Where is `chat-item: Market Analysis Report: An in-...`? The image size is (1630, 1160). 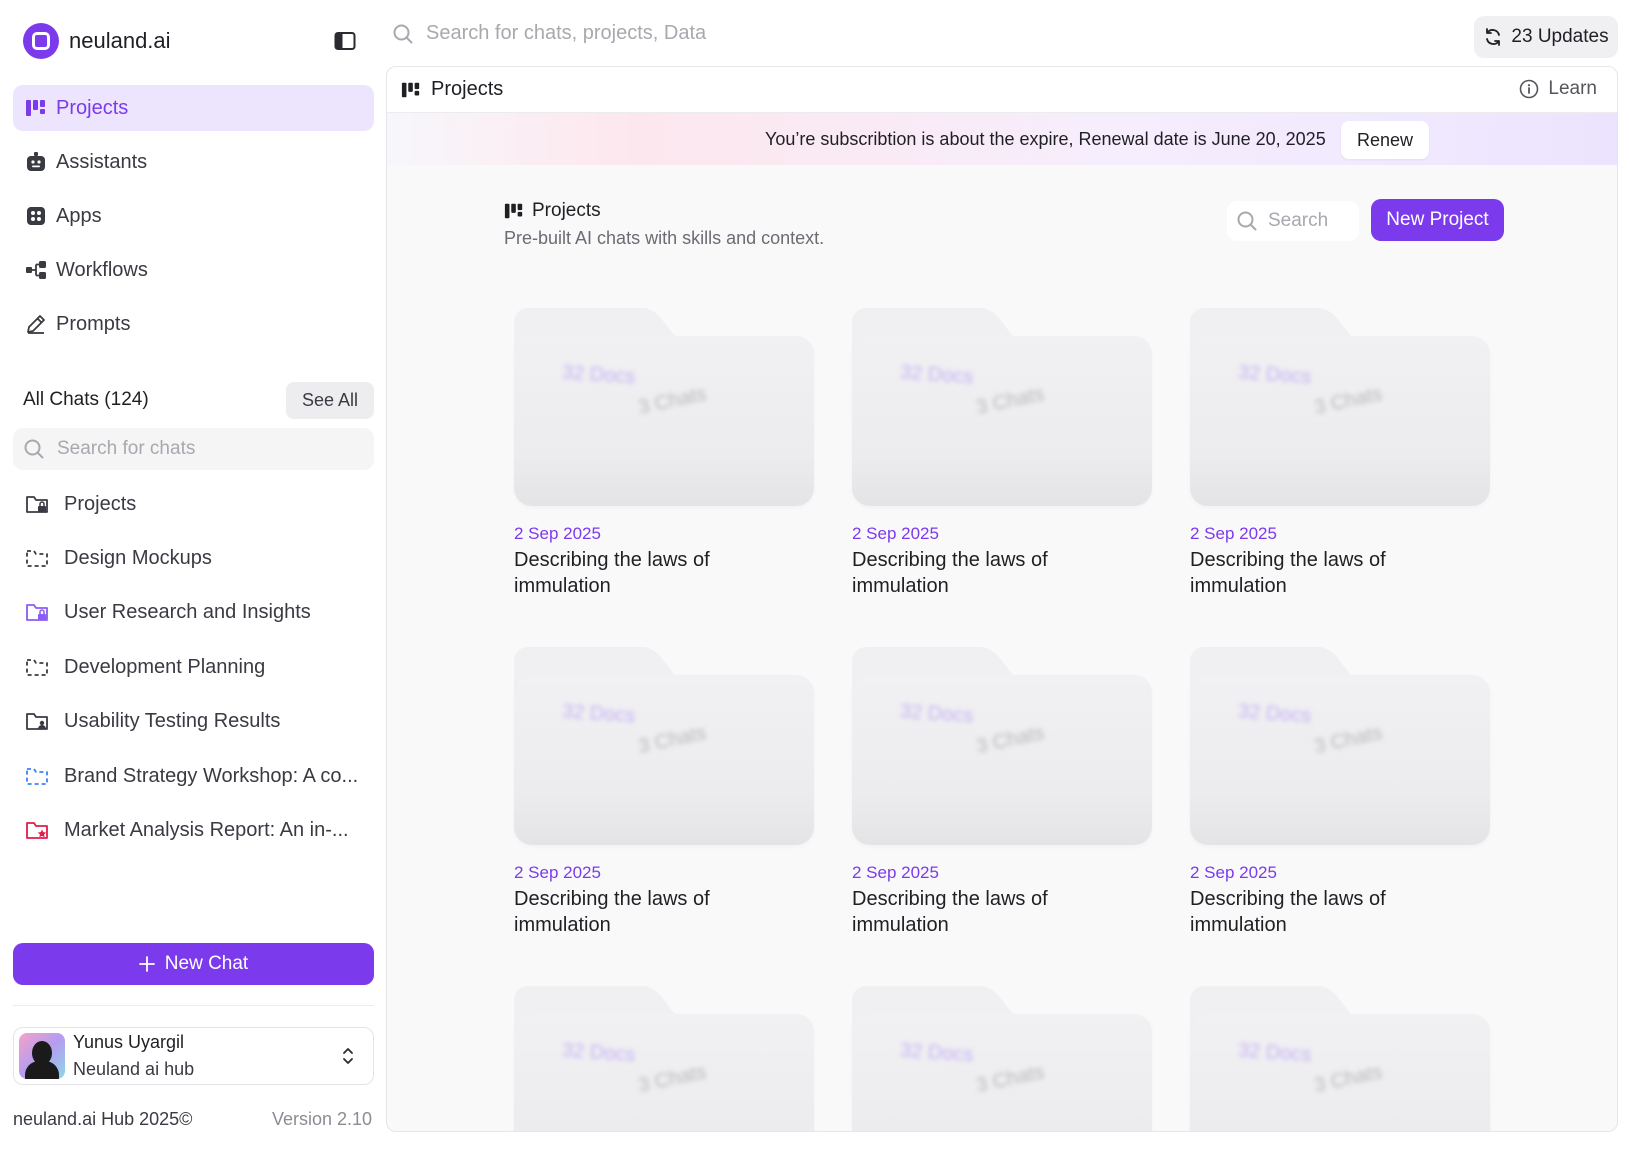 chat-item: Market Analysis Report: An in-... is located at coordinates (200, 830).